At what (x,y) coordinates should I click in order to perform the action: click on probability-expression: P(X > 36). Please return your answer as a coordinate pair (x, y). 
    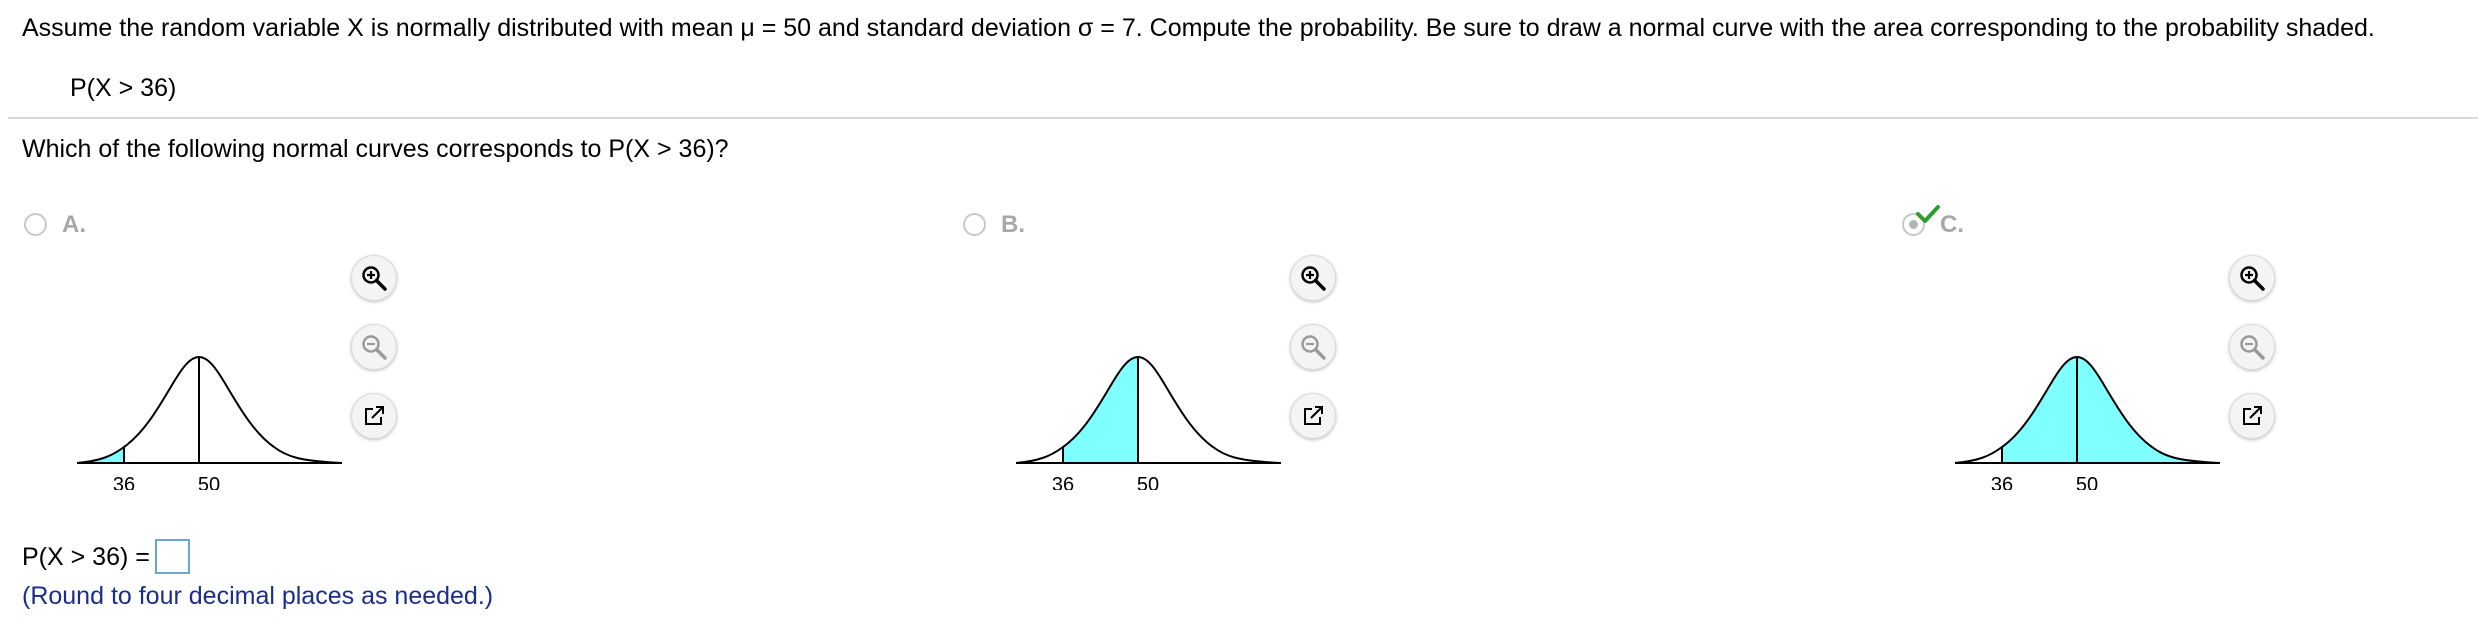
    Looking at the image, I should click on (123, 88).